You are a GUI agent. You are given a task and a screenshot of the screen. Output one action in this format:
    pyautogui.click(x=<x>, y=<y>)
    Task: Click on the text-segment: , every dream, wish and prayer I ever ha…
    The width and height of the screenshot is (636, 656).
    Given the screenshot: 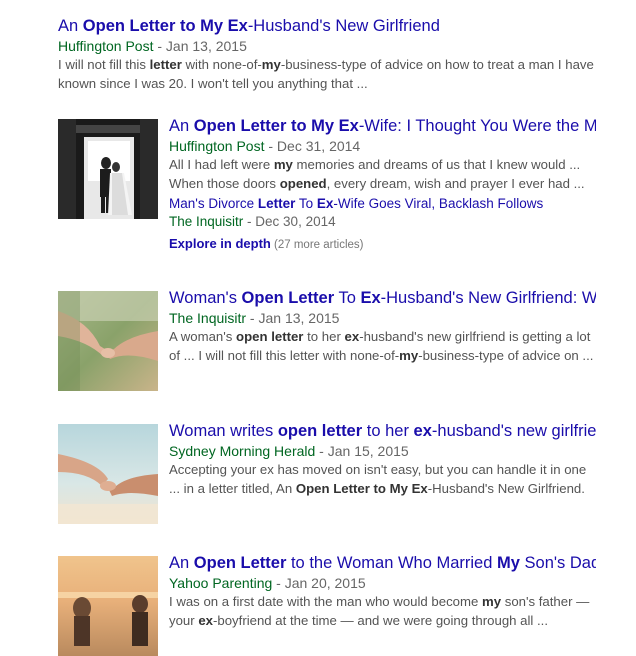 What is the action you would take?
    pyautogui.click(x=455, y=183)
    